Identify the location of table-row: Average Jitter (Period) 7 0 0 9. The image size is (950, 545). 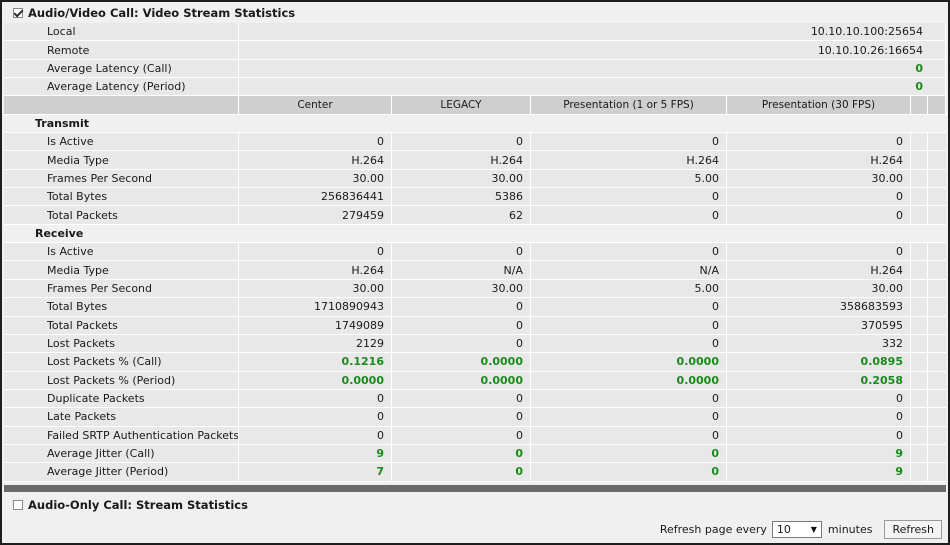
(475, 472).